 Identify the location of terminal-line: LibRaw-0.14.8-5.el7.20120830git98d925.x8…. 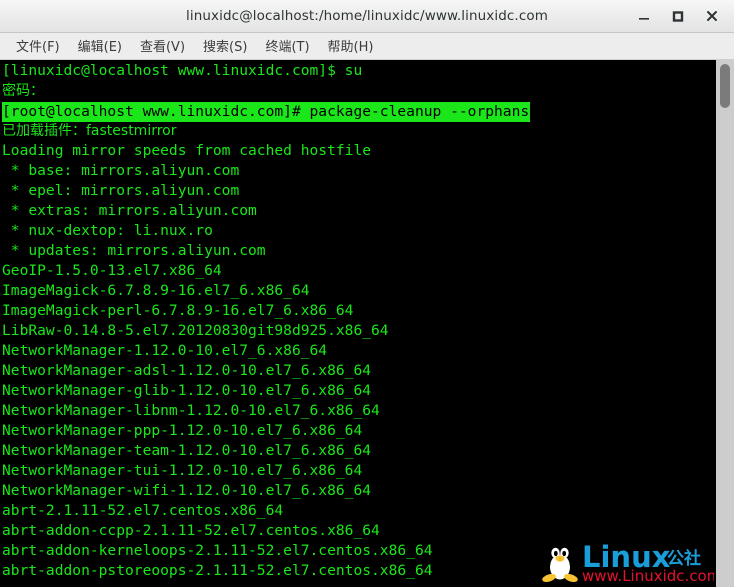
(195, 330).